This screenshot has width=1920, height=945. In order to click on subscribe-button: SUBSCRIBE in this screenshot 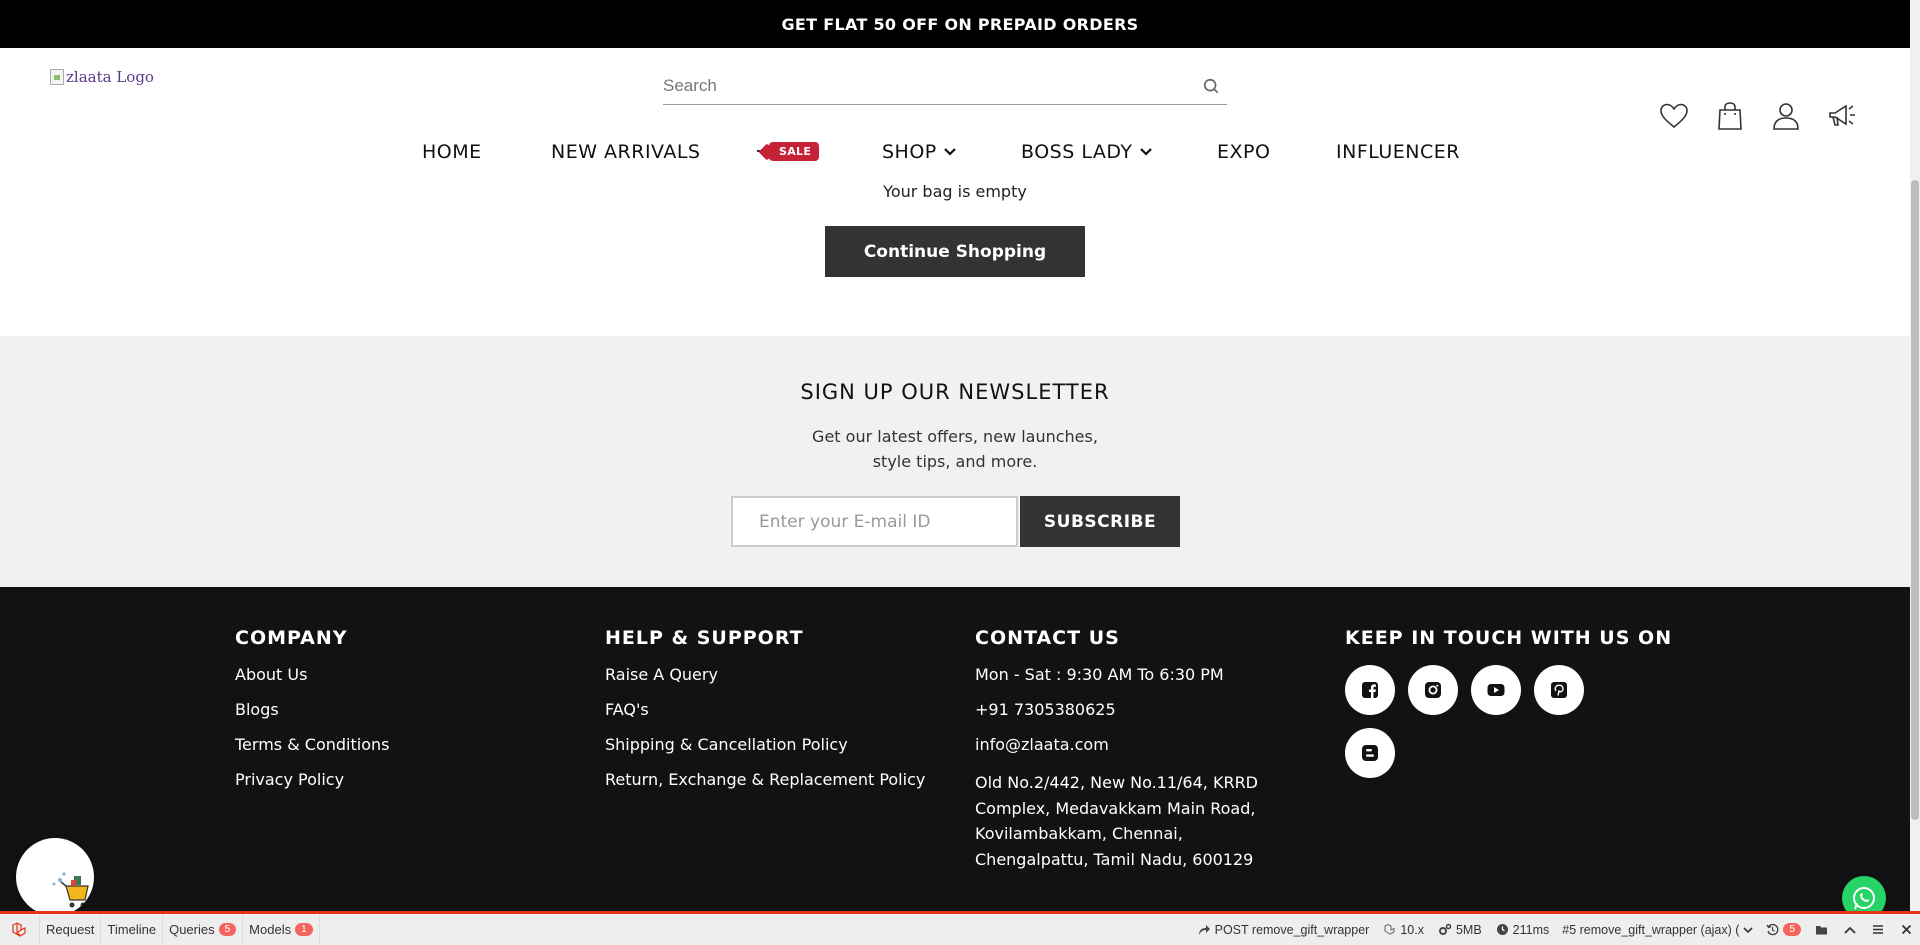, I will do `click(1100, 521)`.